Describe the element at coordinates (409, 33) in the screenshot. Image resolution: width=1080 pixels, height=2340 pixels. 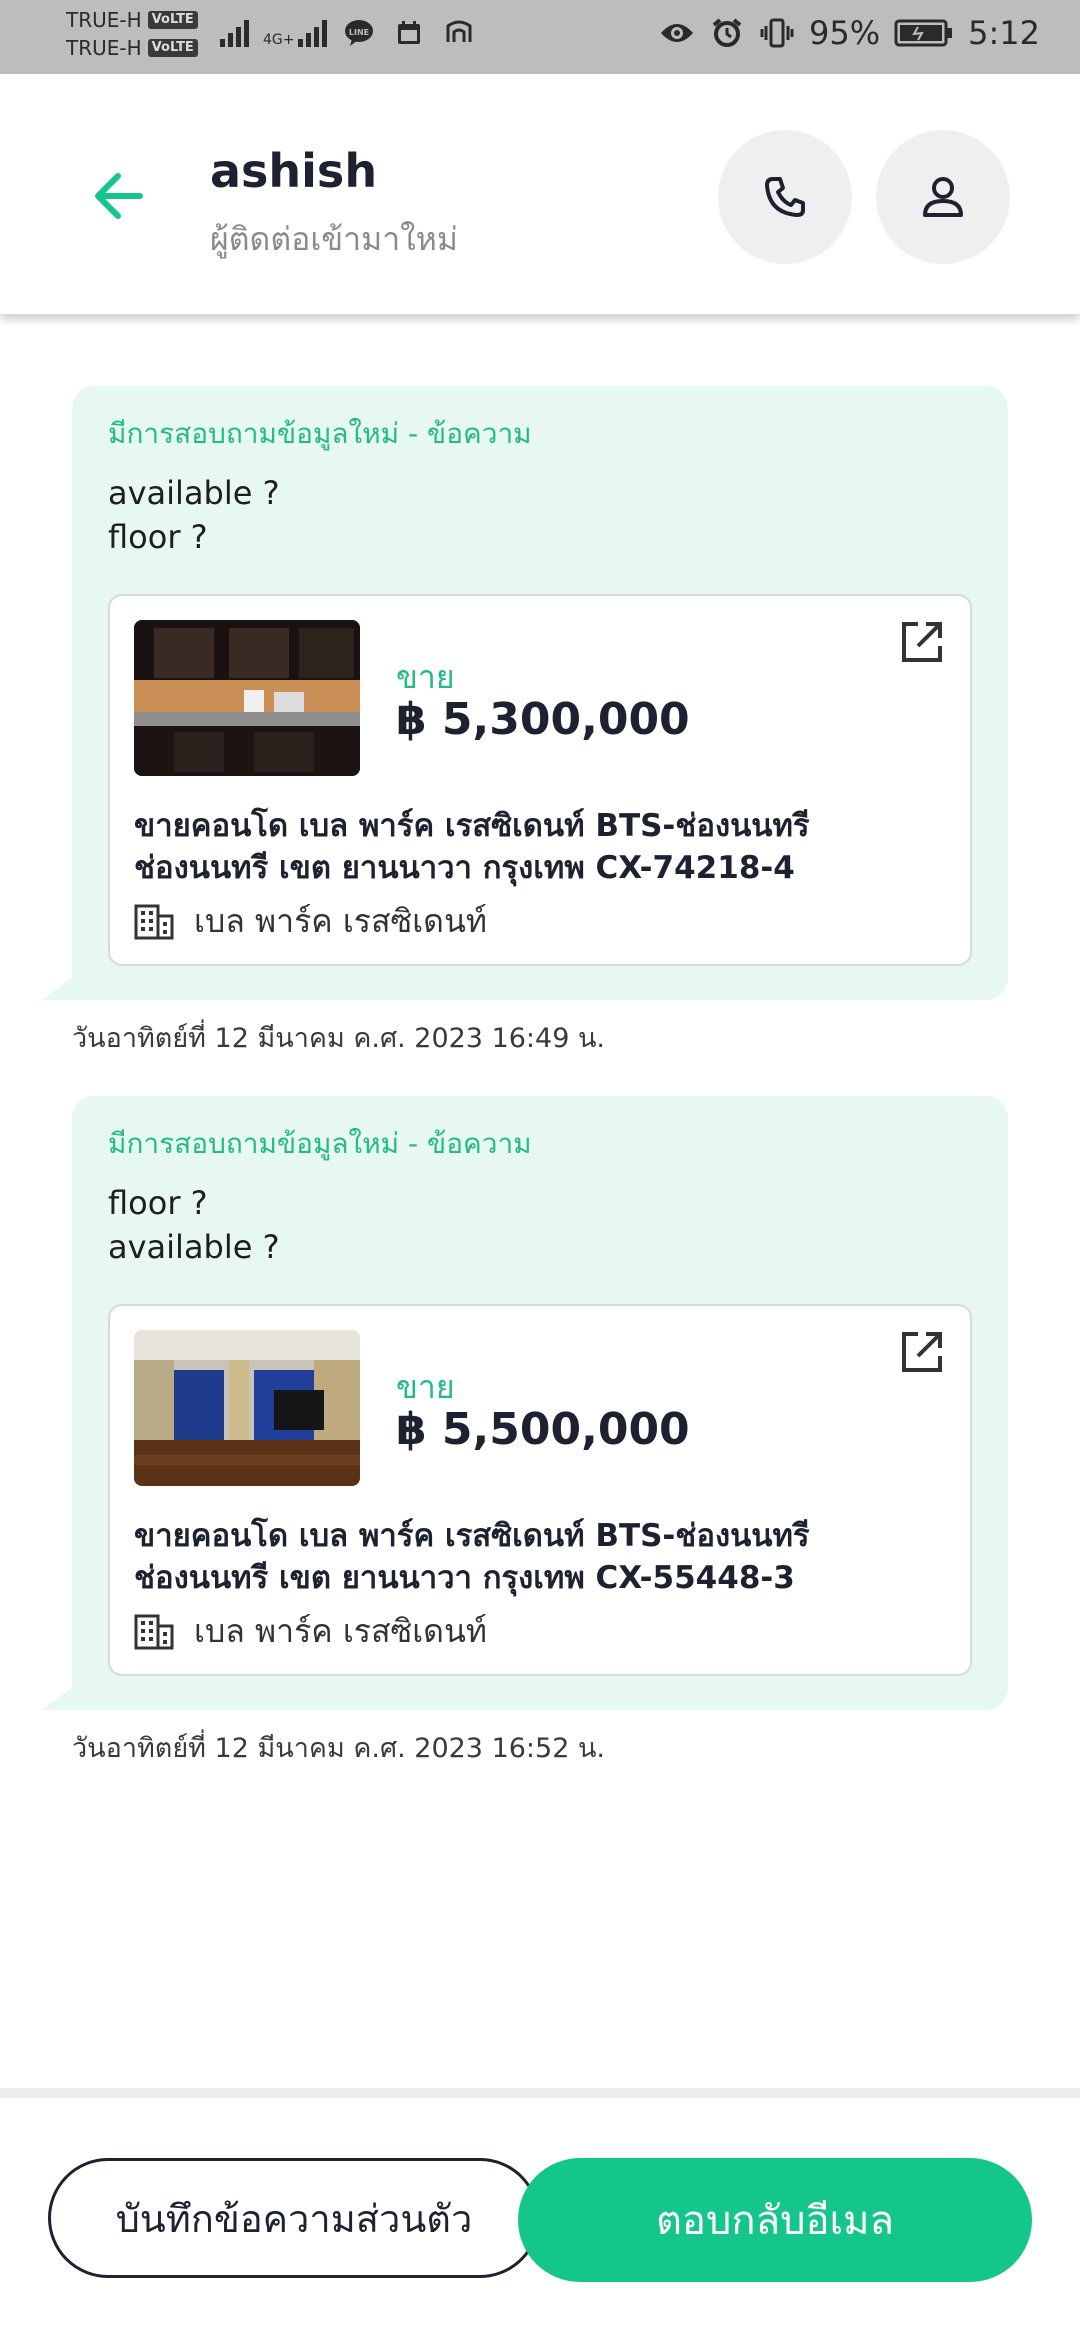
I see `calendar-icon` at that location.